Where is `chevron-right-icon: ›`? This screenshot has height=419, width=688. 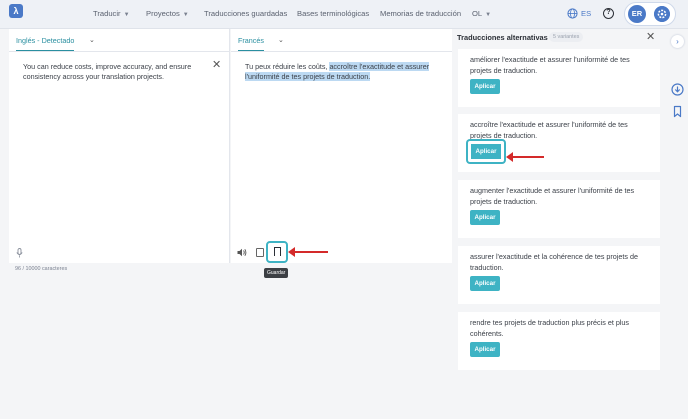 chevron-right-icon: › is located at coordinates (677, 41).